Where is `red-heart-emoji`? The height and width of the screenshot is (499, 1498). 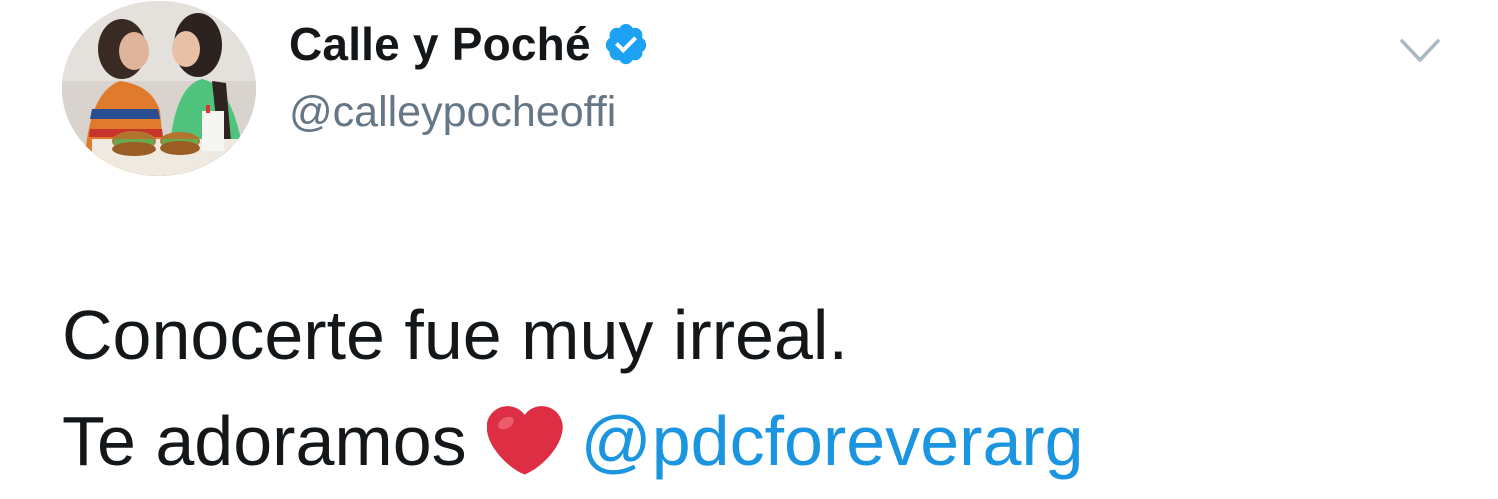 red-heart-emoji is located at coordinates (524, 440).